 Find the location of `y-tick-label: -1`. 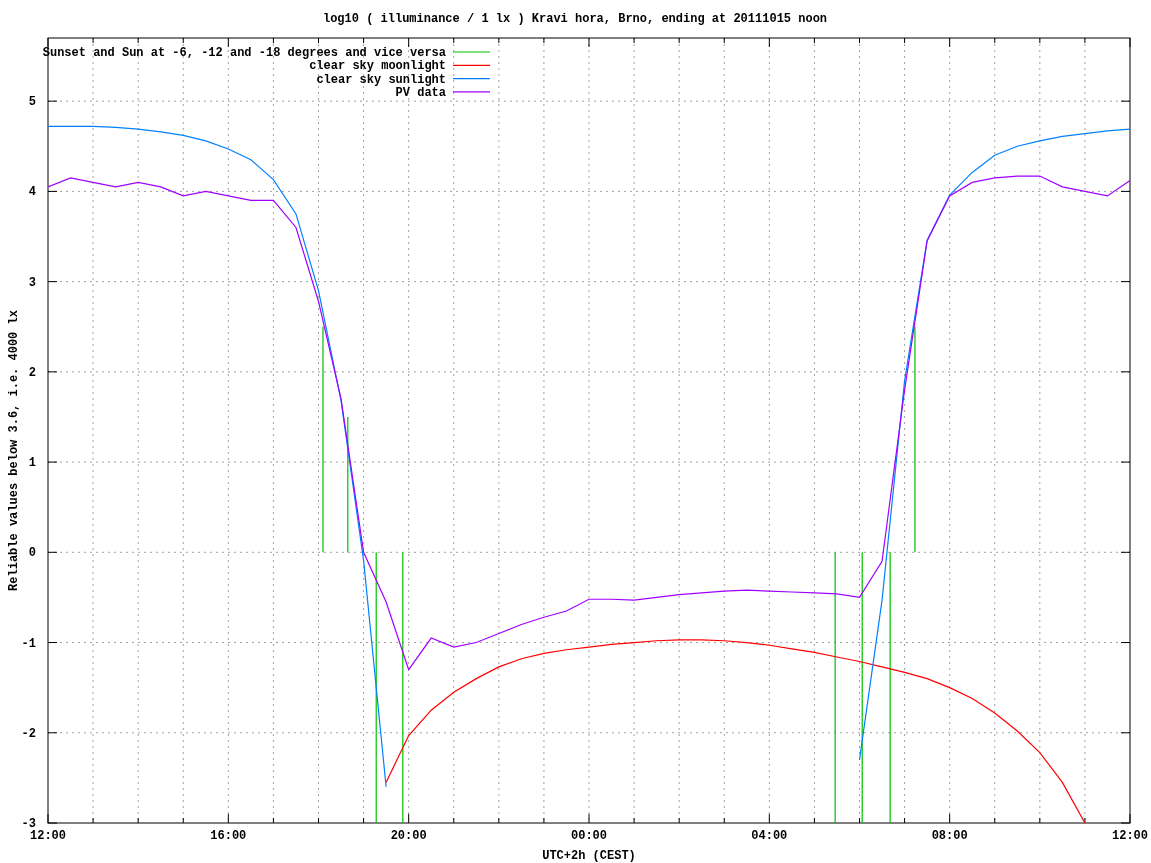

y-tick-label: -1 is located at coordinates (28, 643).